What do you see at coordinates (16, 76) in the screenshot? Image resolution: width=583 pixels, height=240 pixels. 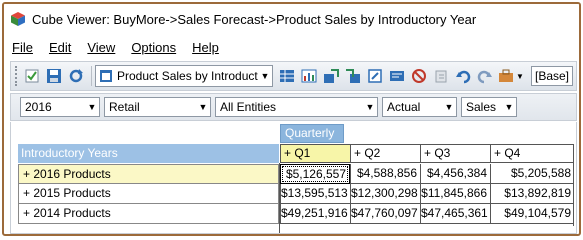 I see `toolbar-grip` at bounding box center [16, 76].